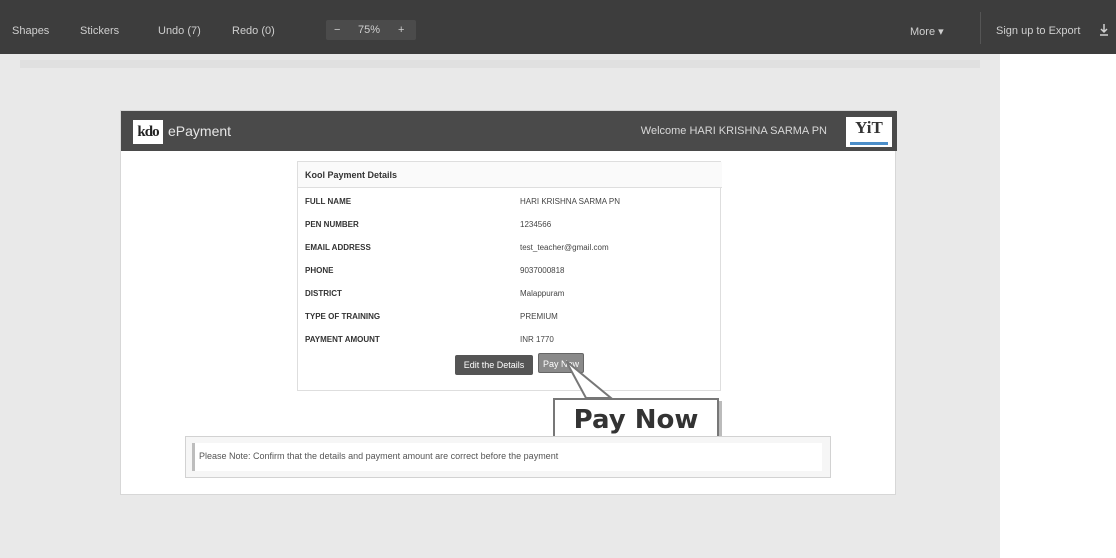  What do you see at coordinates (200, 131) in the screenshot?
I see `app-title: ePayment` at bounding box center [200, 131].